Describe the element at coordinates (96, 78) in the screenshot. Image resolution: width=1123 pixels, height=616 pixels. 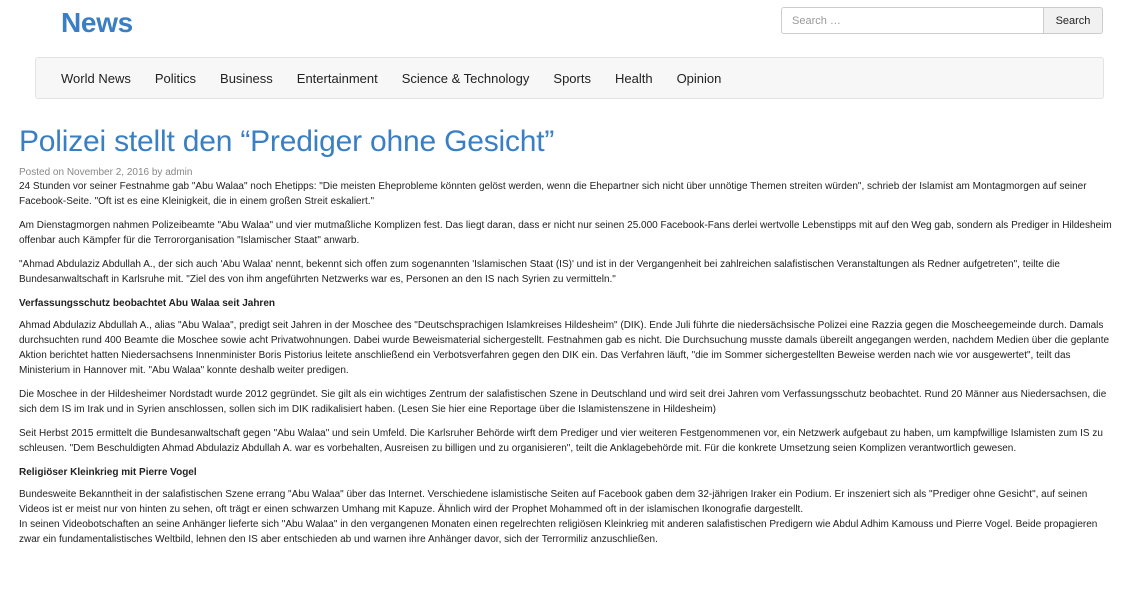
I see `nav-item-world-news: World News` at that location.